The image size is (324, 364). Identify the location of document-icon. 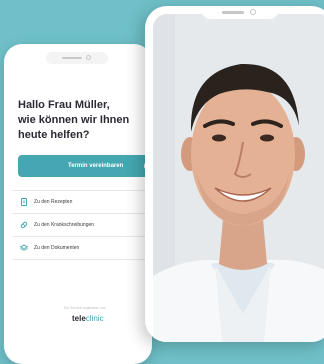
(24, 202).